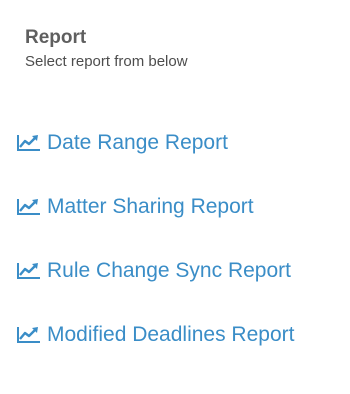  I want to click on report-link-date-range: Date Range Report, so click(155, 143).